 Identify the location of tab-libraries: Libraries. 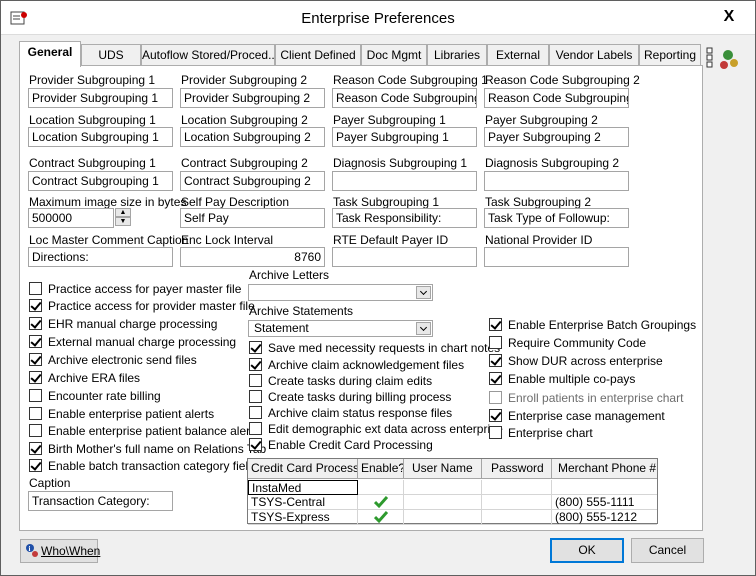
(457, 55).